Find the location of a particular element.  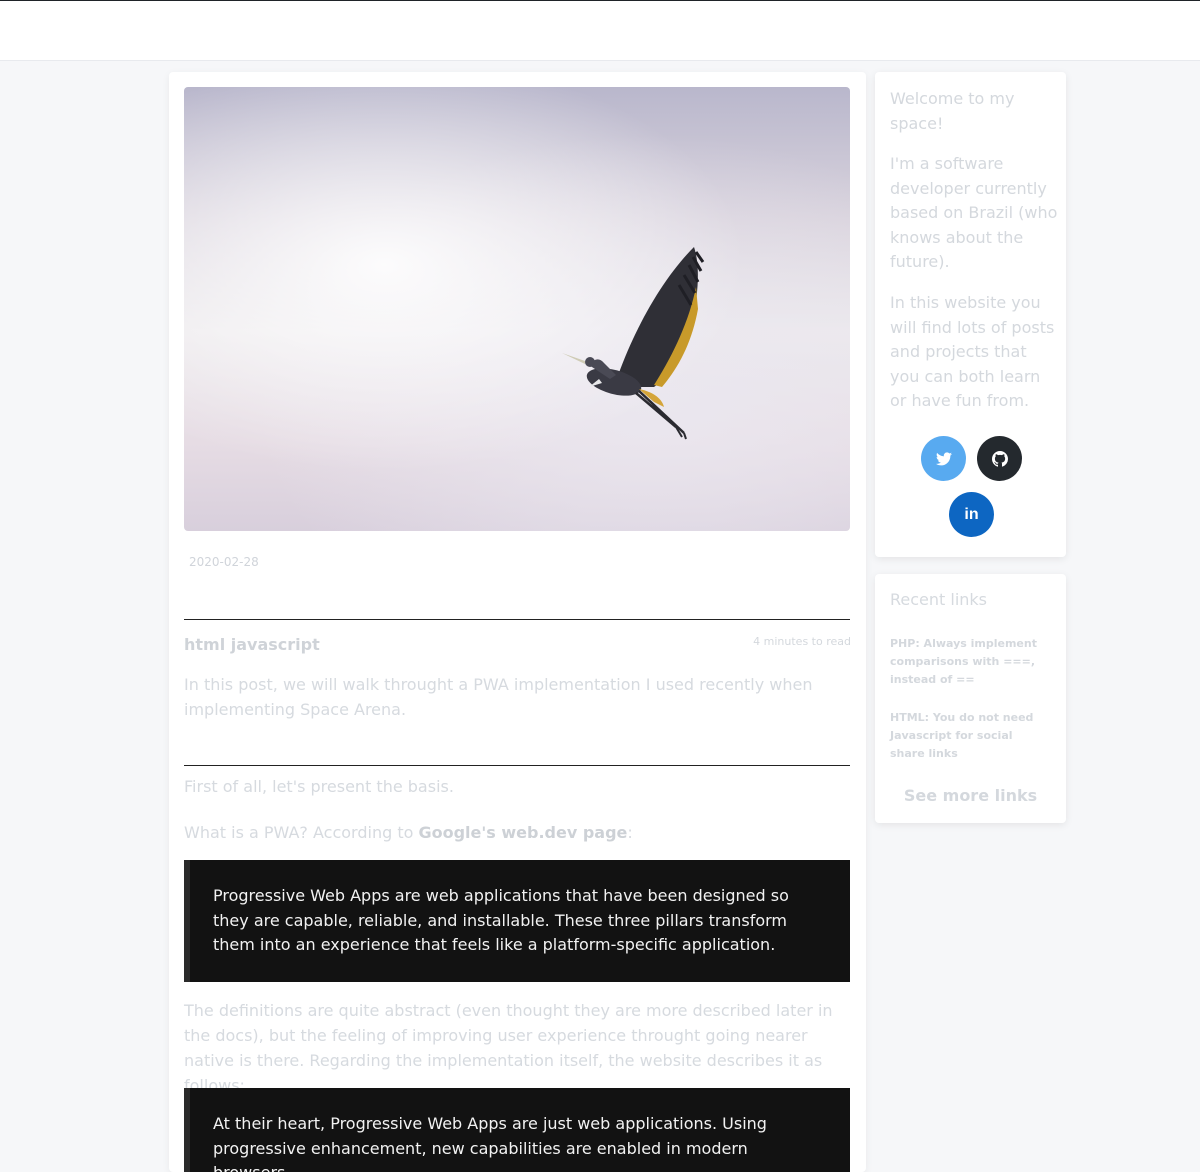

heron-illustration is located at coordinates (633, 343).